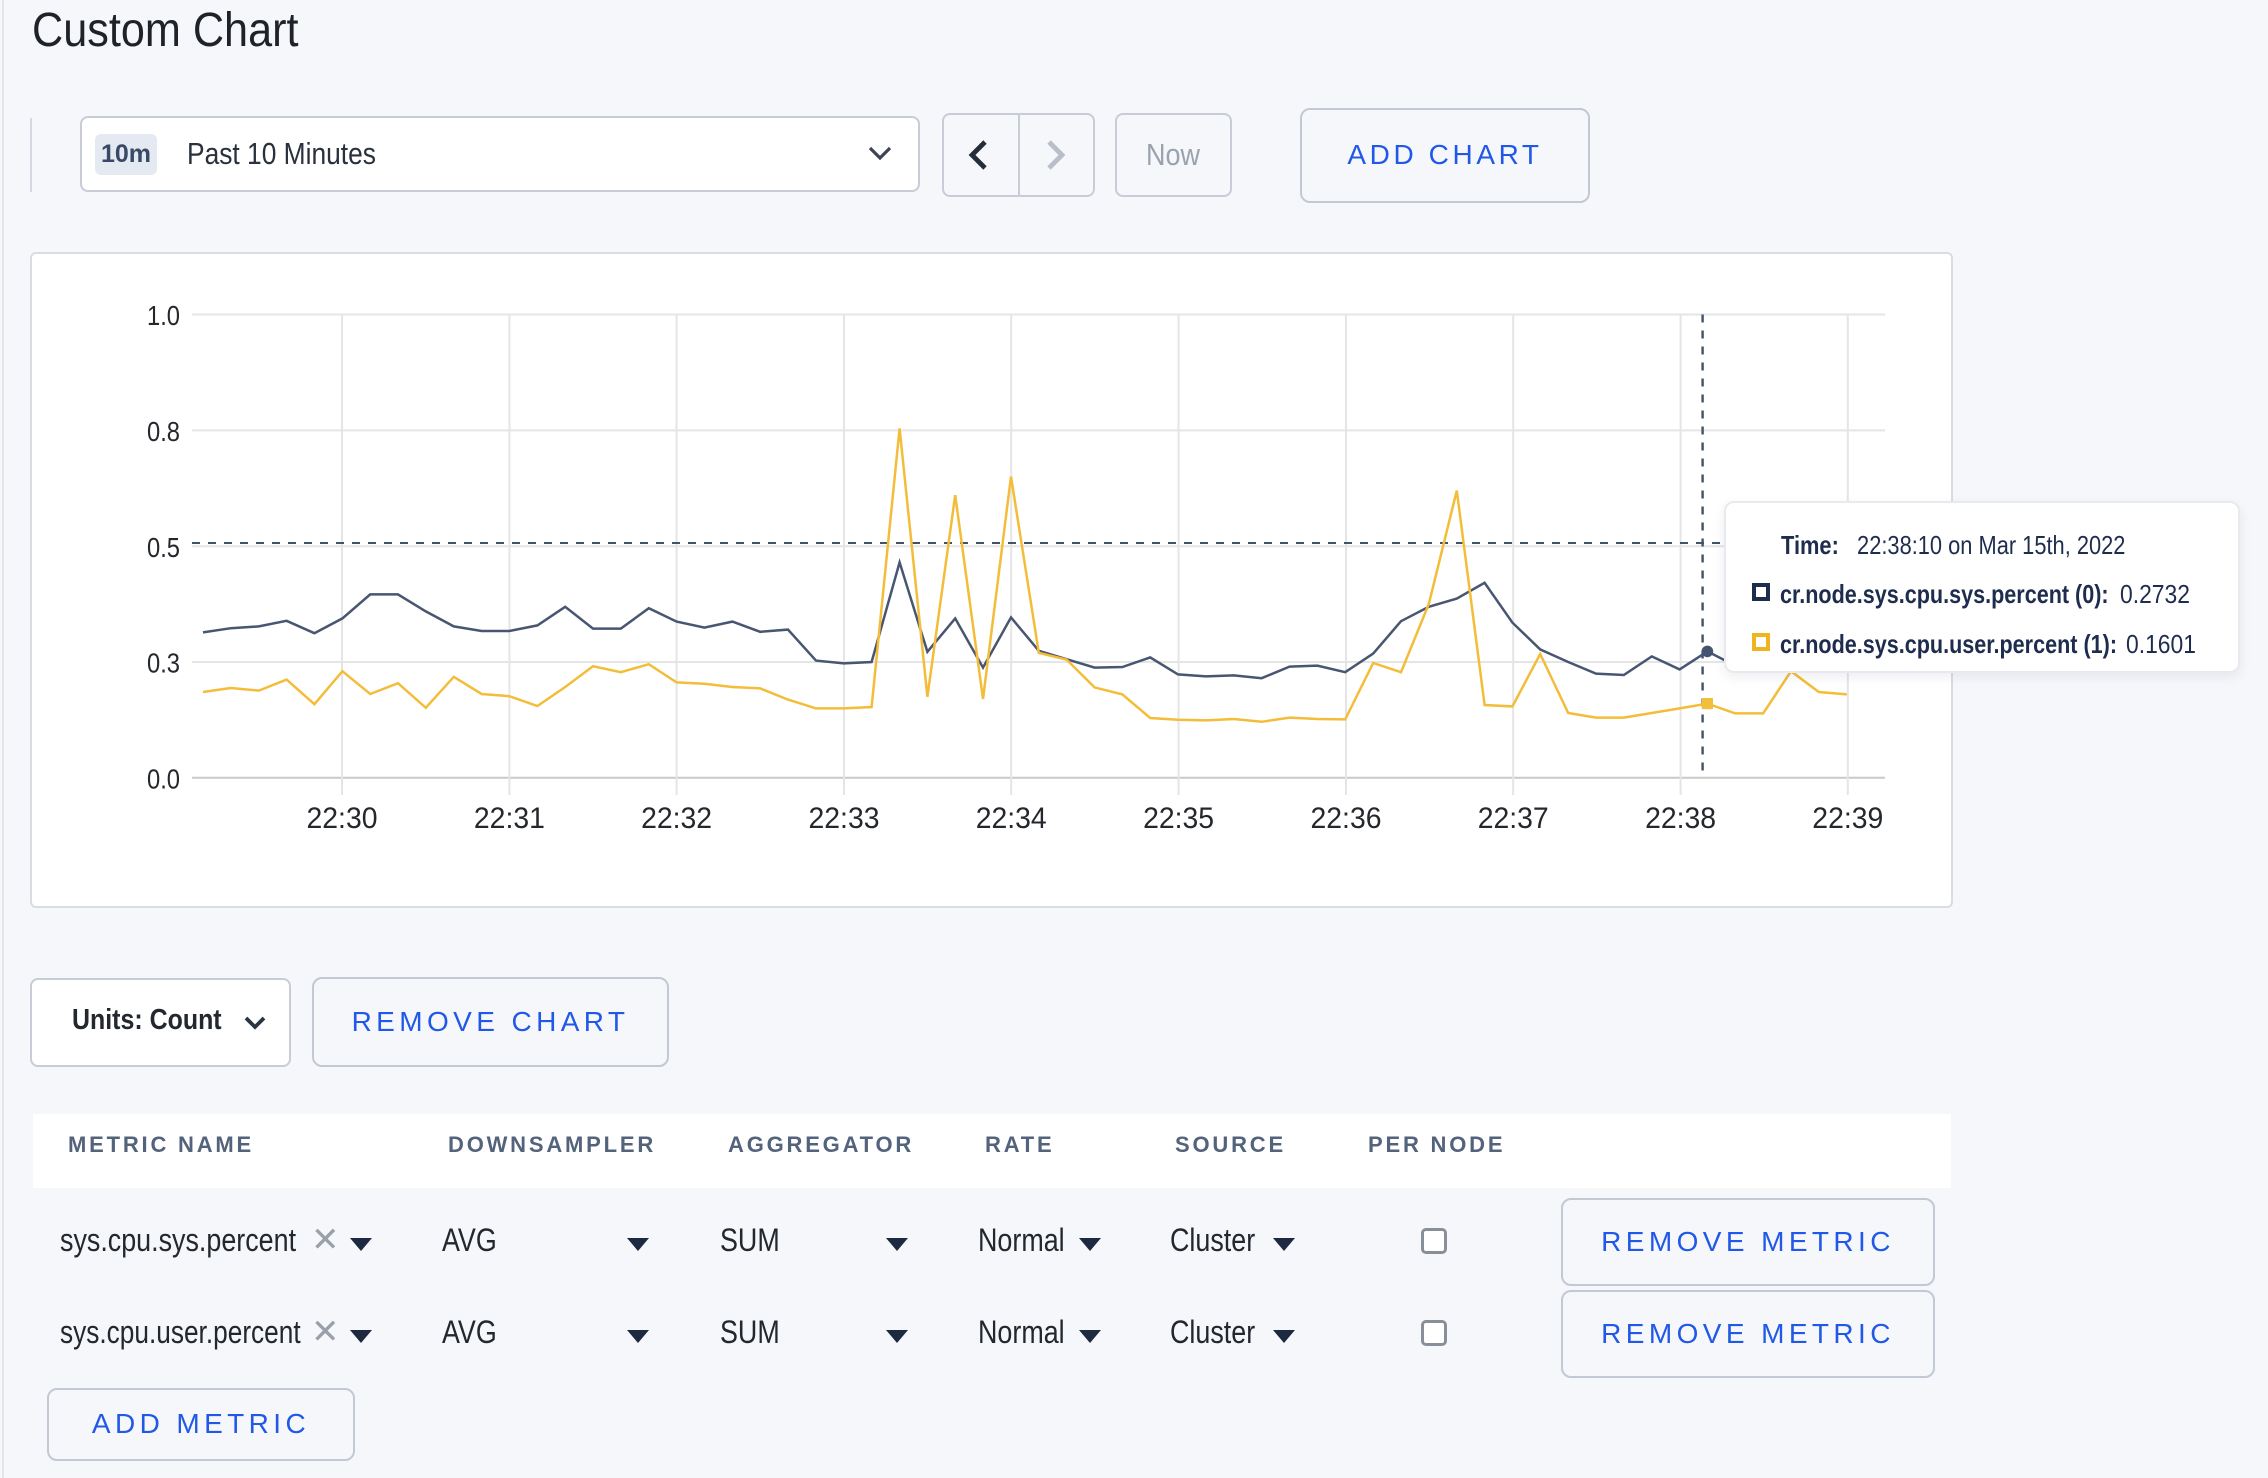  What do you see at coordinates (342, 818) in the screenshot?
I see `svg-text: 22:30` at bounding box center [342, 818].